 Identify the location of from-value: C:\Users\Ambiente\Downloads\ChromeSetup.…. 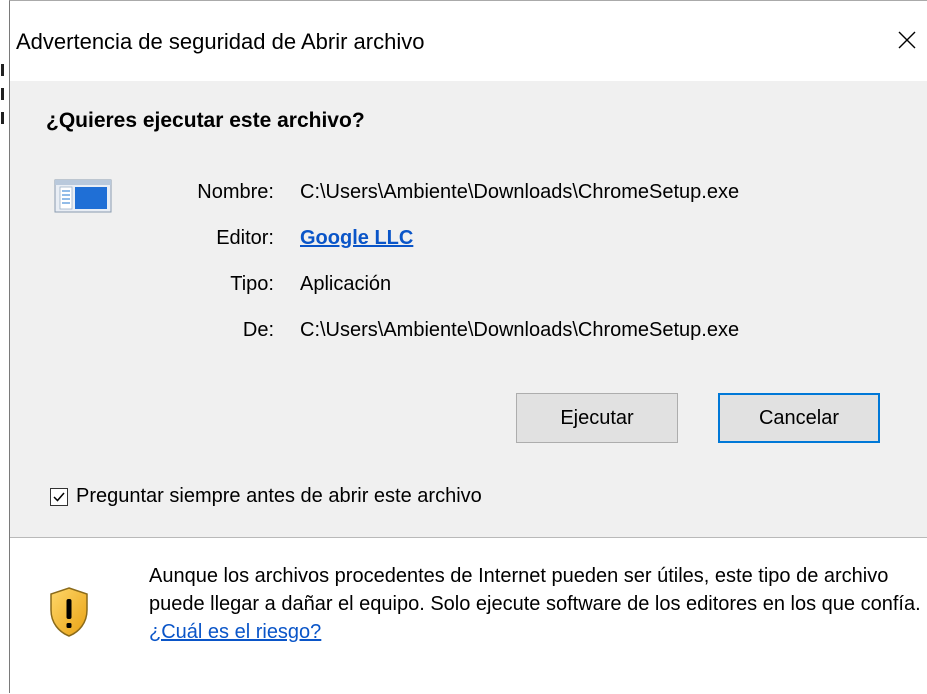
(520, 330).